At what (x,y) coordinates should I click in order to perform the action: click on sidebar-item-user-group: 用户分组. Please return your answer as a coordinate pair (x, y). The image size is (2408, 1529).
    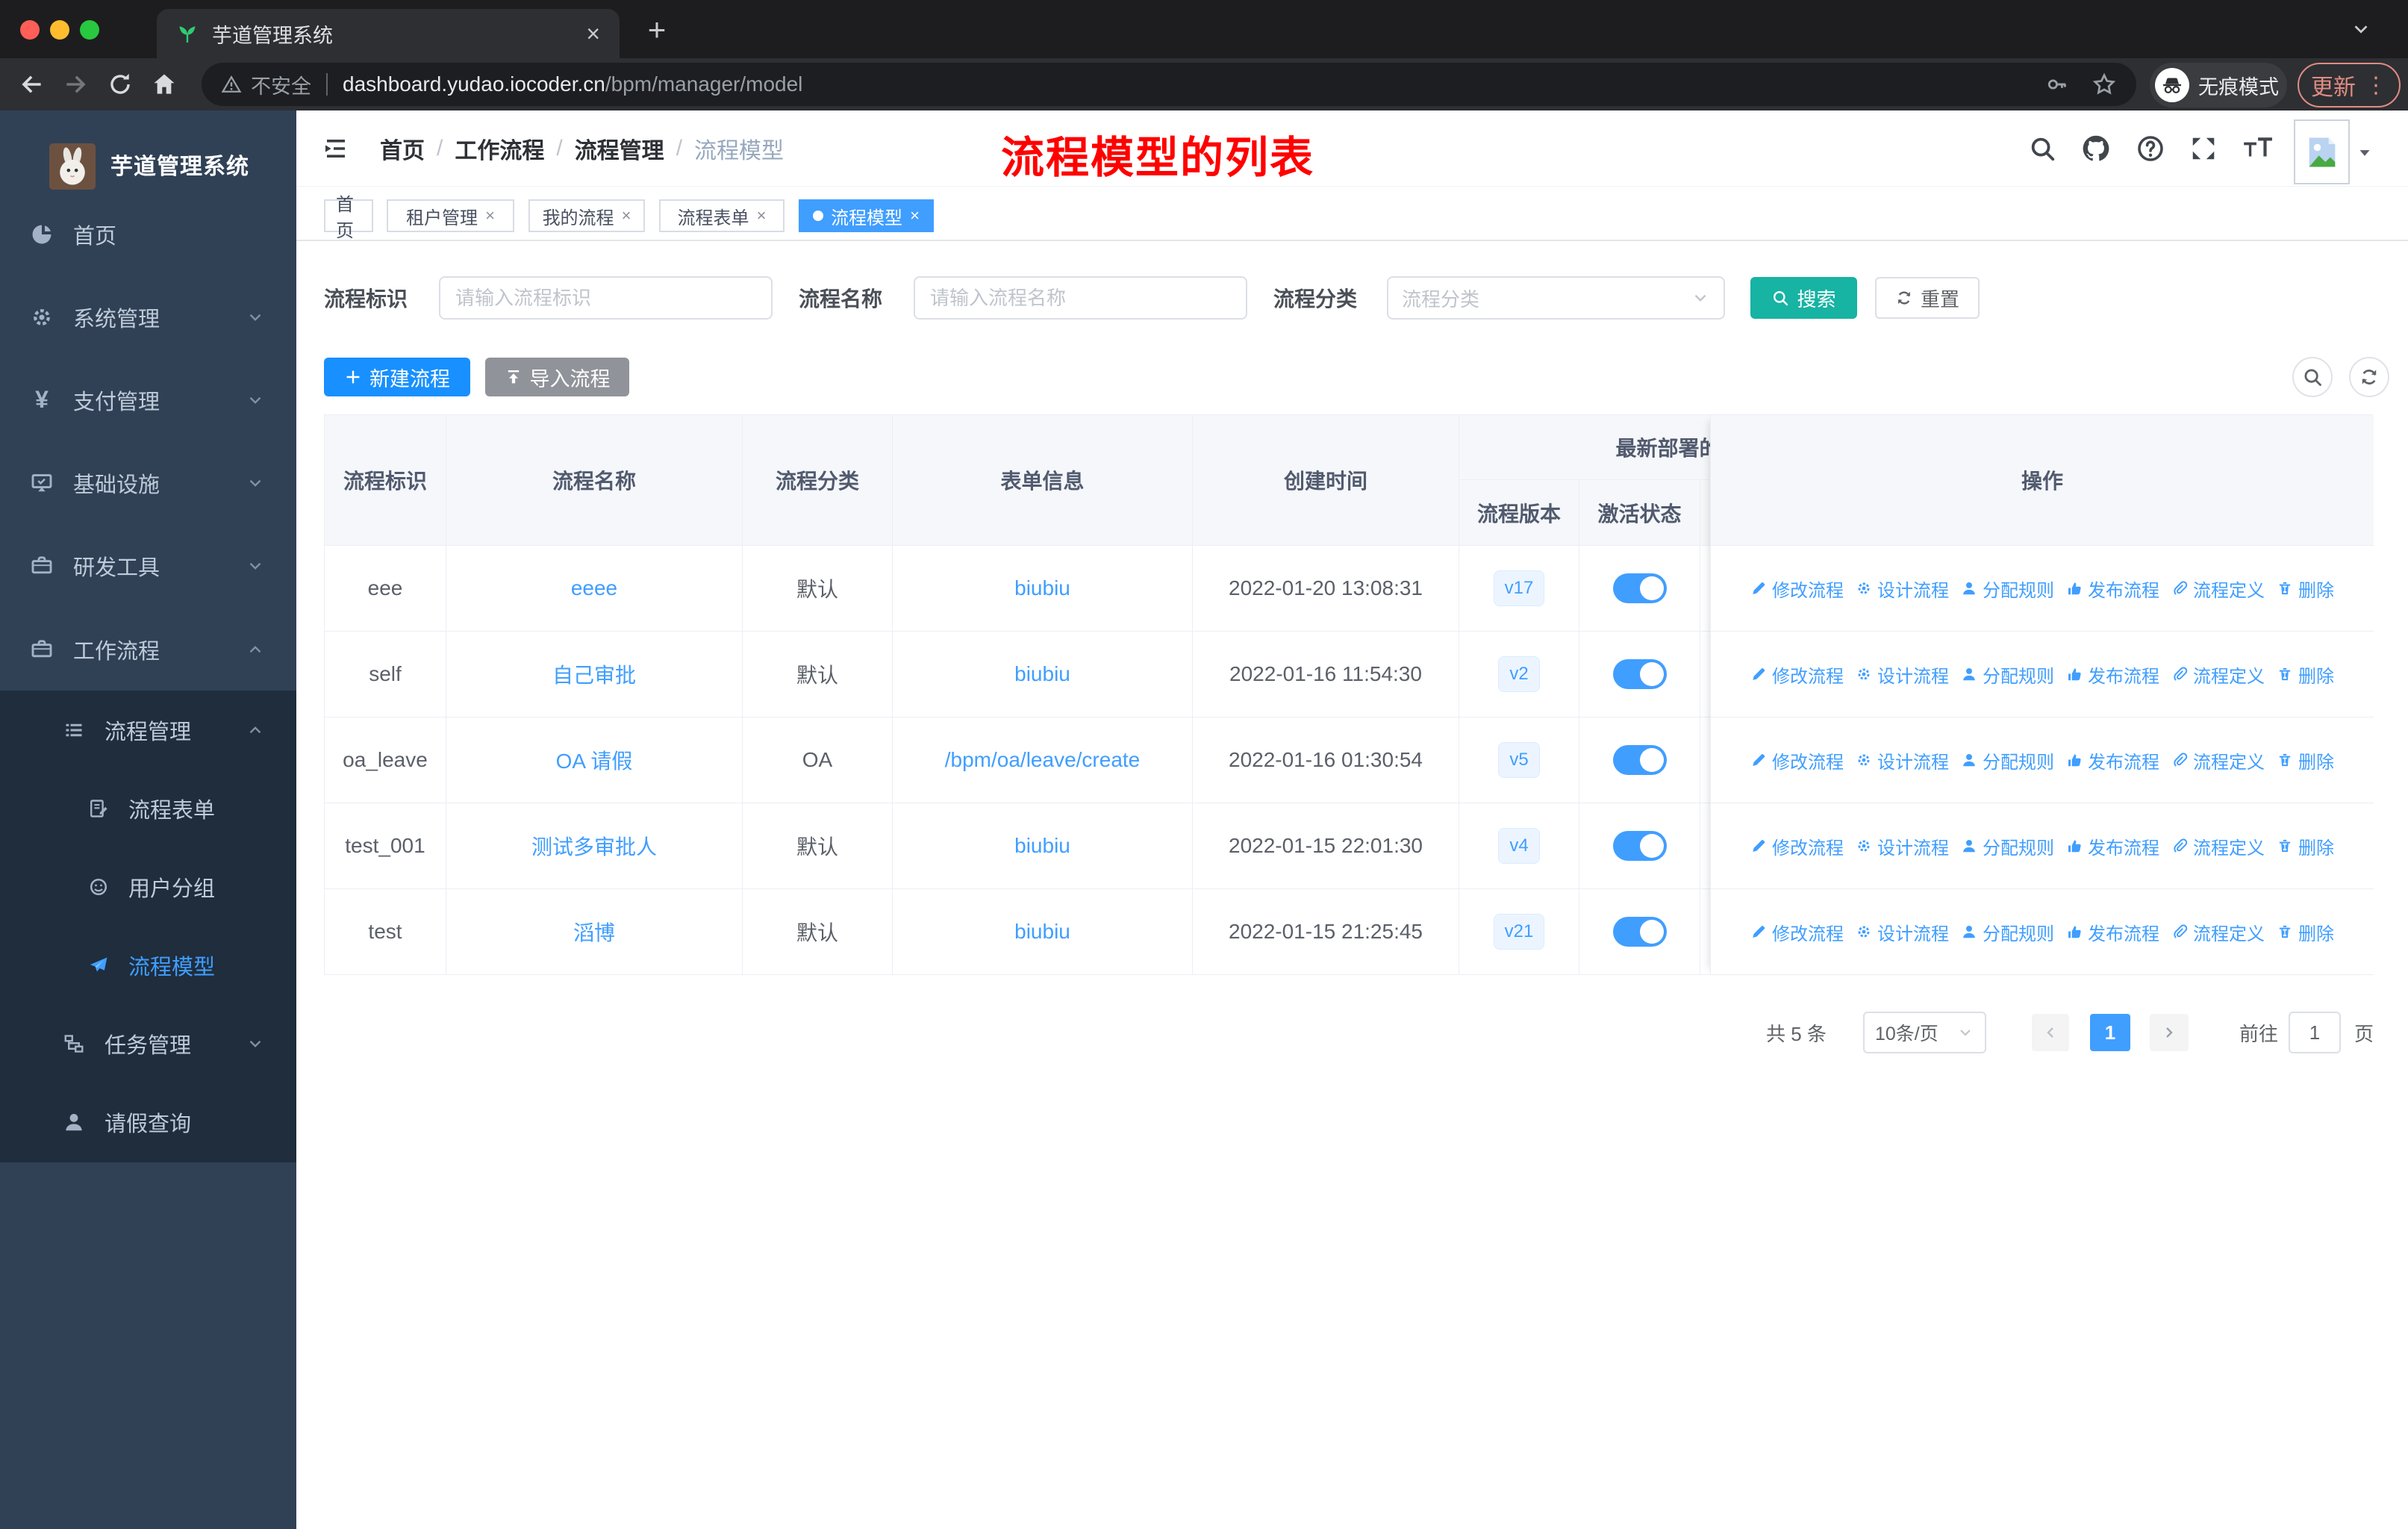
    Looking at the image, I should click on (148, 887).